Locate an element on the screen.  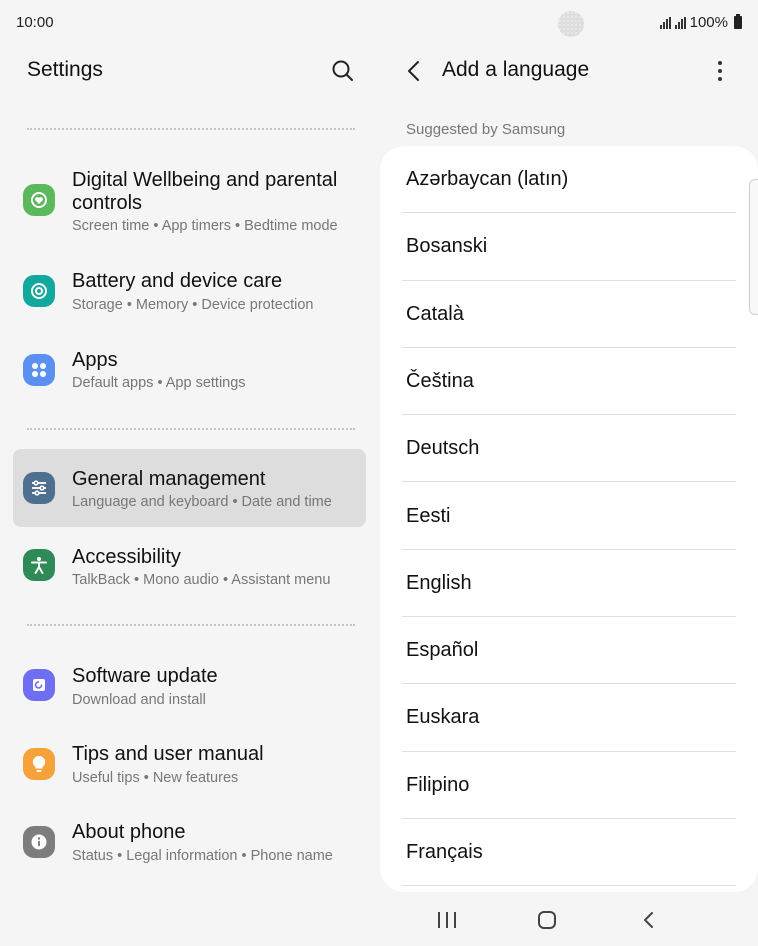
settings-item-subtitle: Status • Legal information • Phone name is located at coordinates (202, 856).